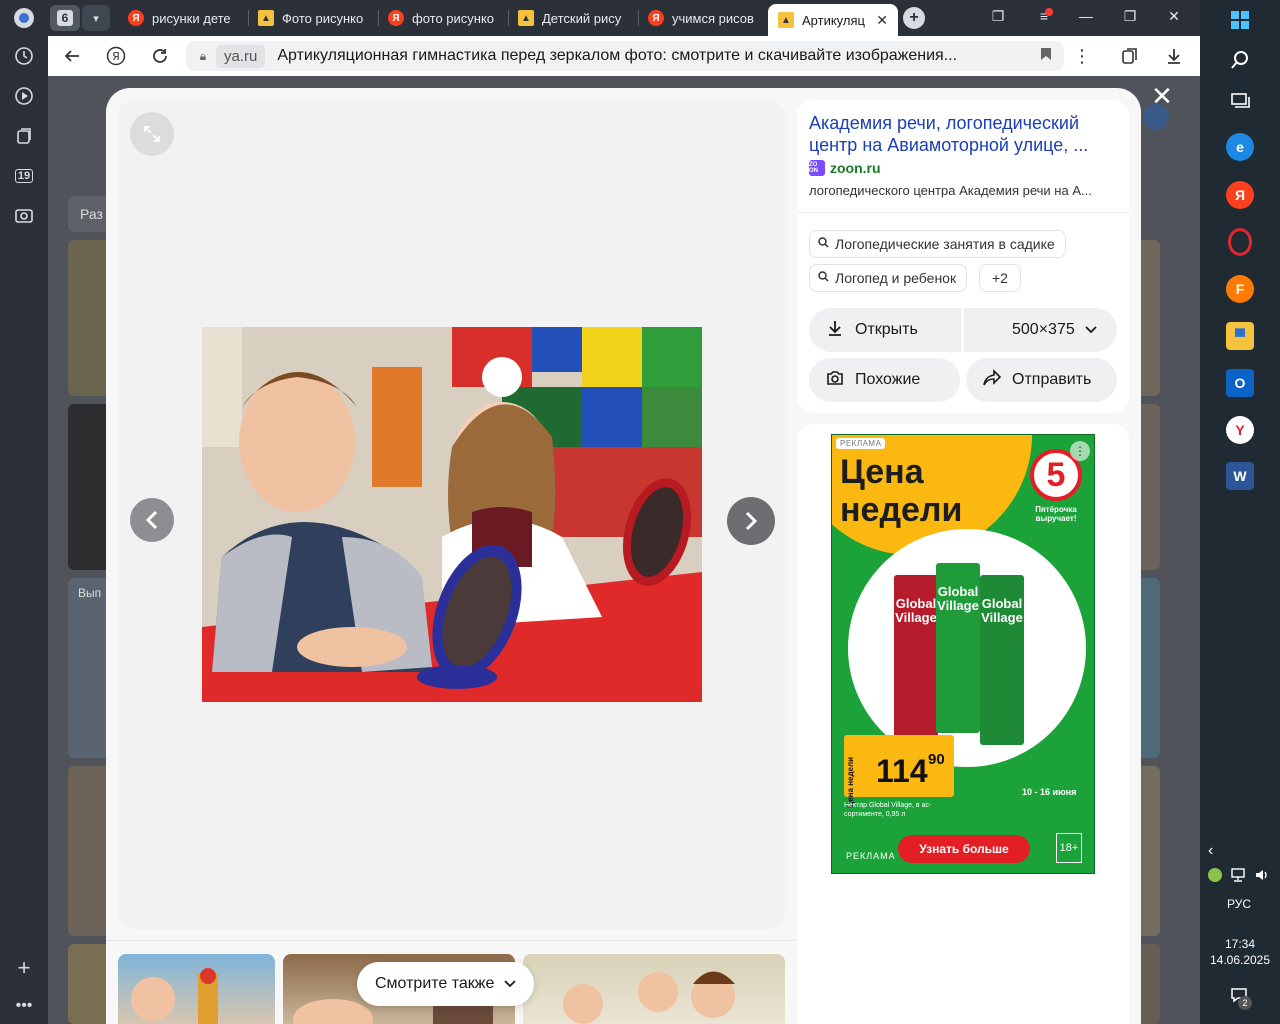 This screenshot has width=1280, height=1024. Describe the element at coordinates (945, 244) in the screenshot. I see `tag-label: Логопедические занятия в садике` at that location.